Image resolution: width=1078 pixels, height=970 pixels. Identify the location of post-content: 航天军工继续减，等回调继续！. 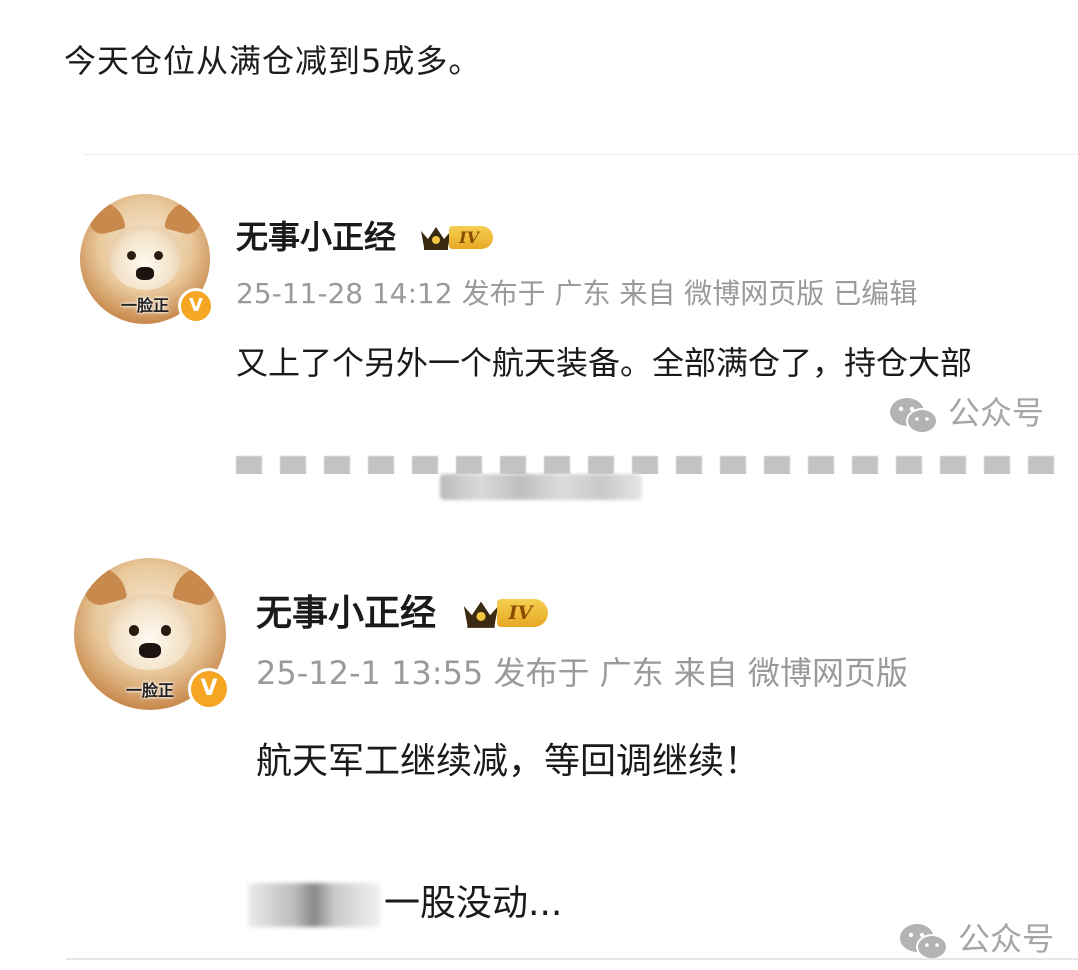
(508, 761).